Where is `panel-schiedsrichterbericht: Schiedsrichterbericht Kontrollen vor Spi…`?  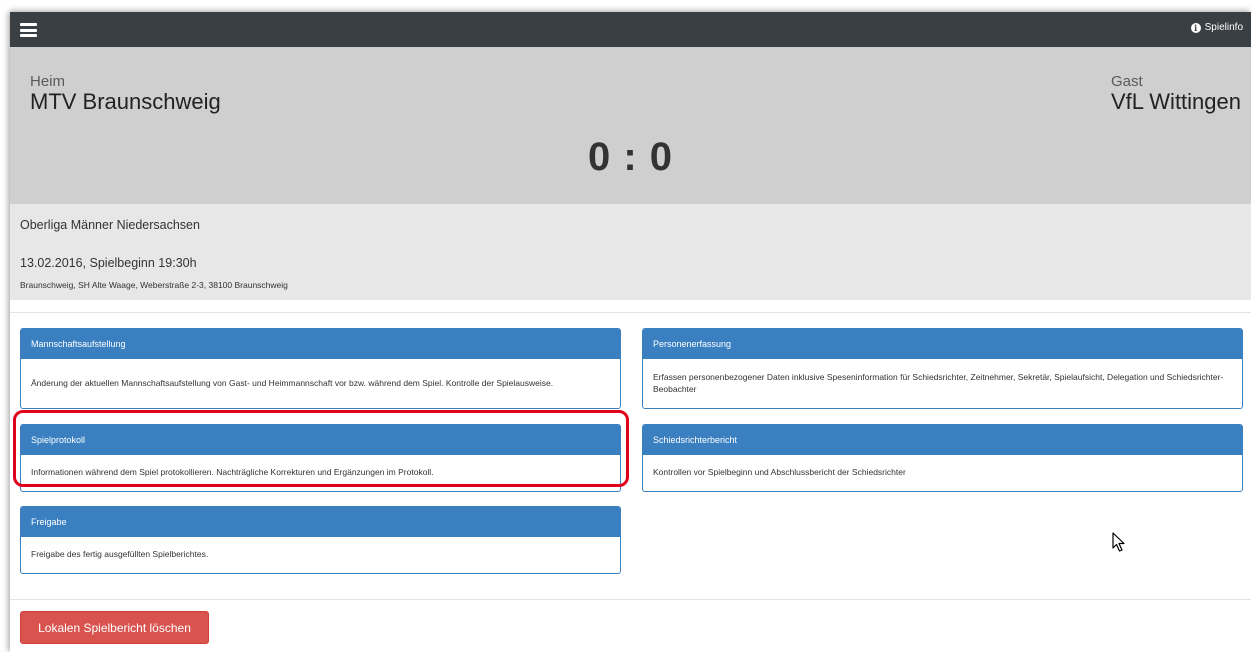 panel-schiedsrichterbericht: Schiedsrichterbericht Kontrollen vor Spi… is located at coordinates (942, 458).